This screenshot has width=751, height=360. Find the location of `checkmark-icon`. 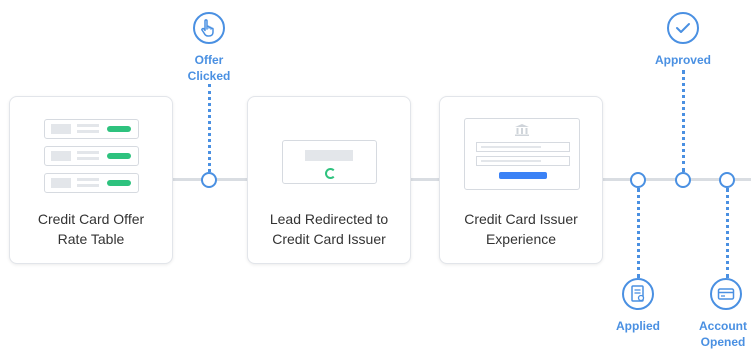

checkmark-icon is located at coordinates (683, 28).